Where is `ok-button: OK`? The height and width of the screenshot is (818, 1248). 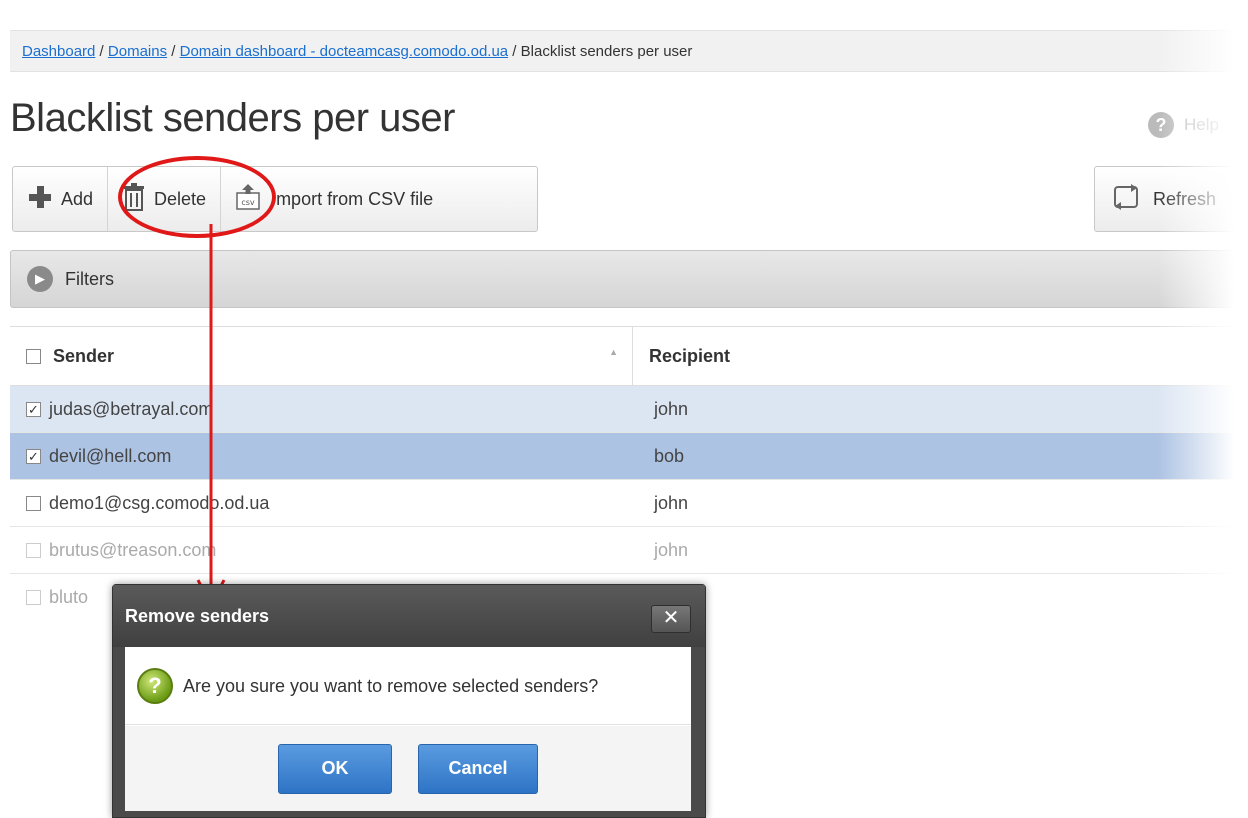 ok-button: OK is located at coordinates (335, 768).